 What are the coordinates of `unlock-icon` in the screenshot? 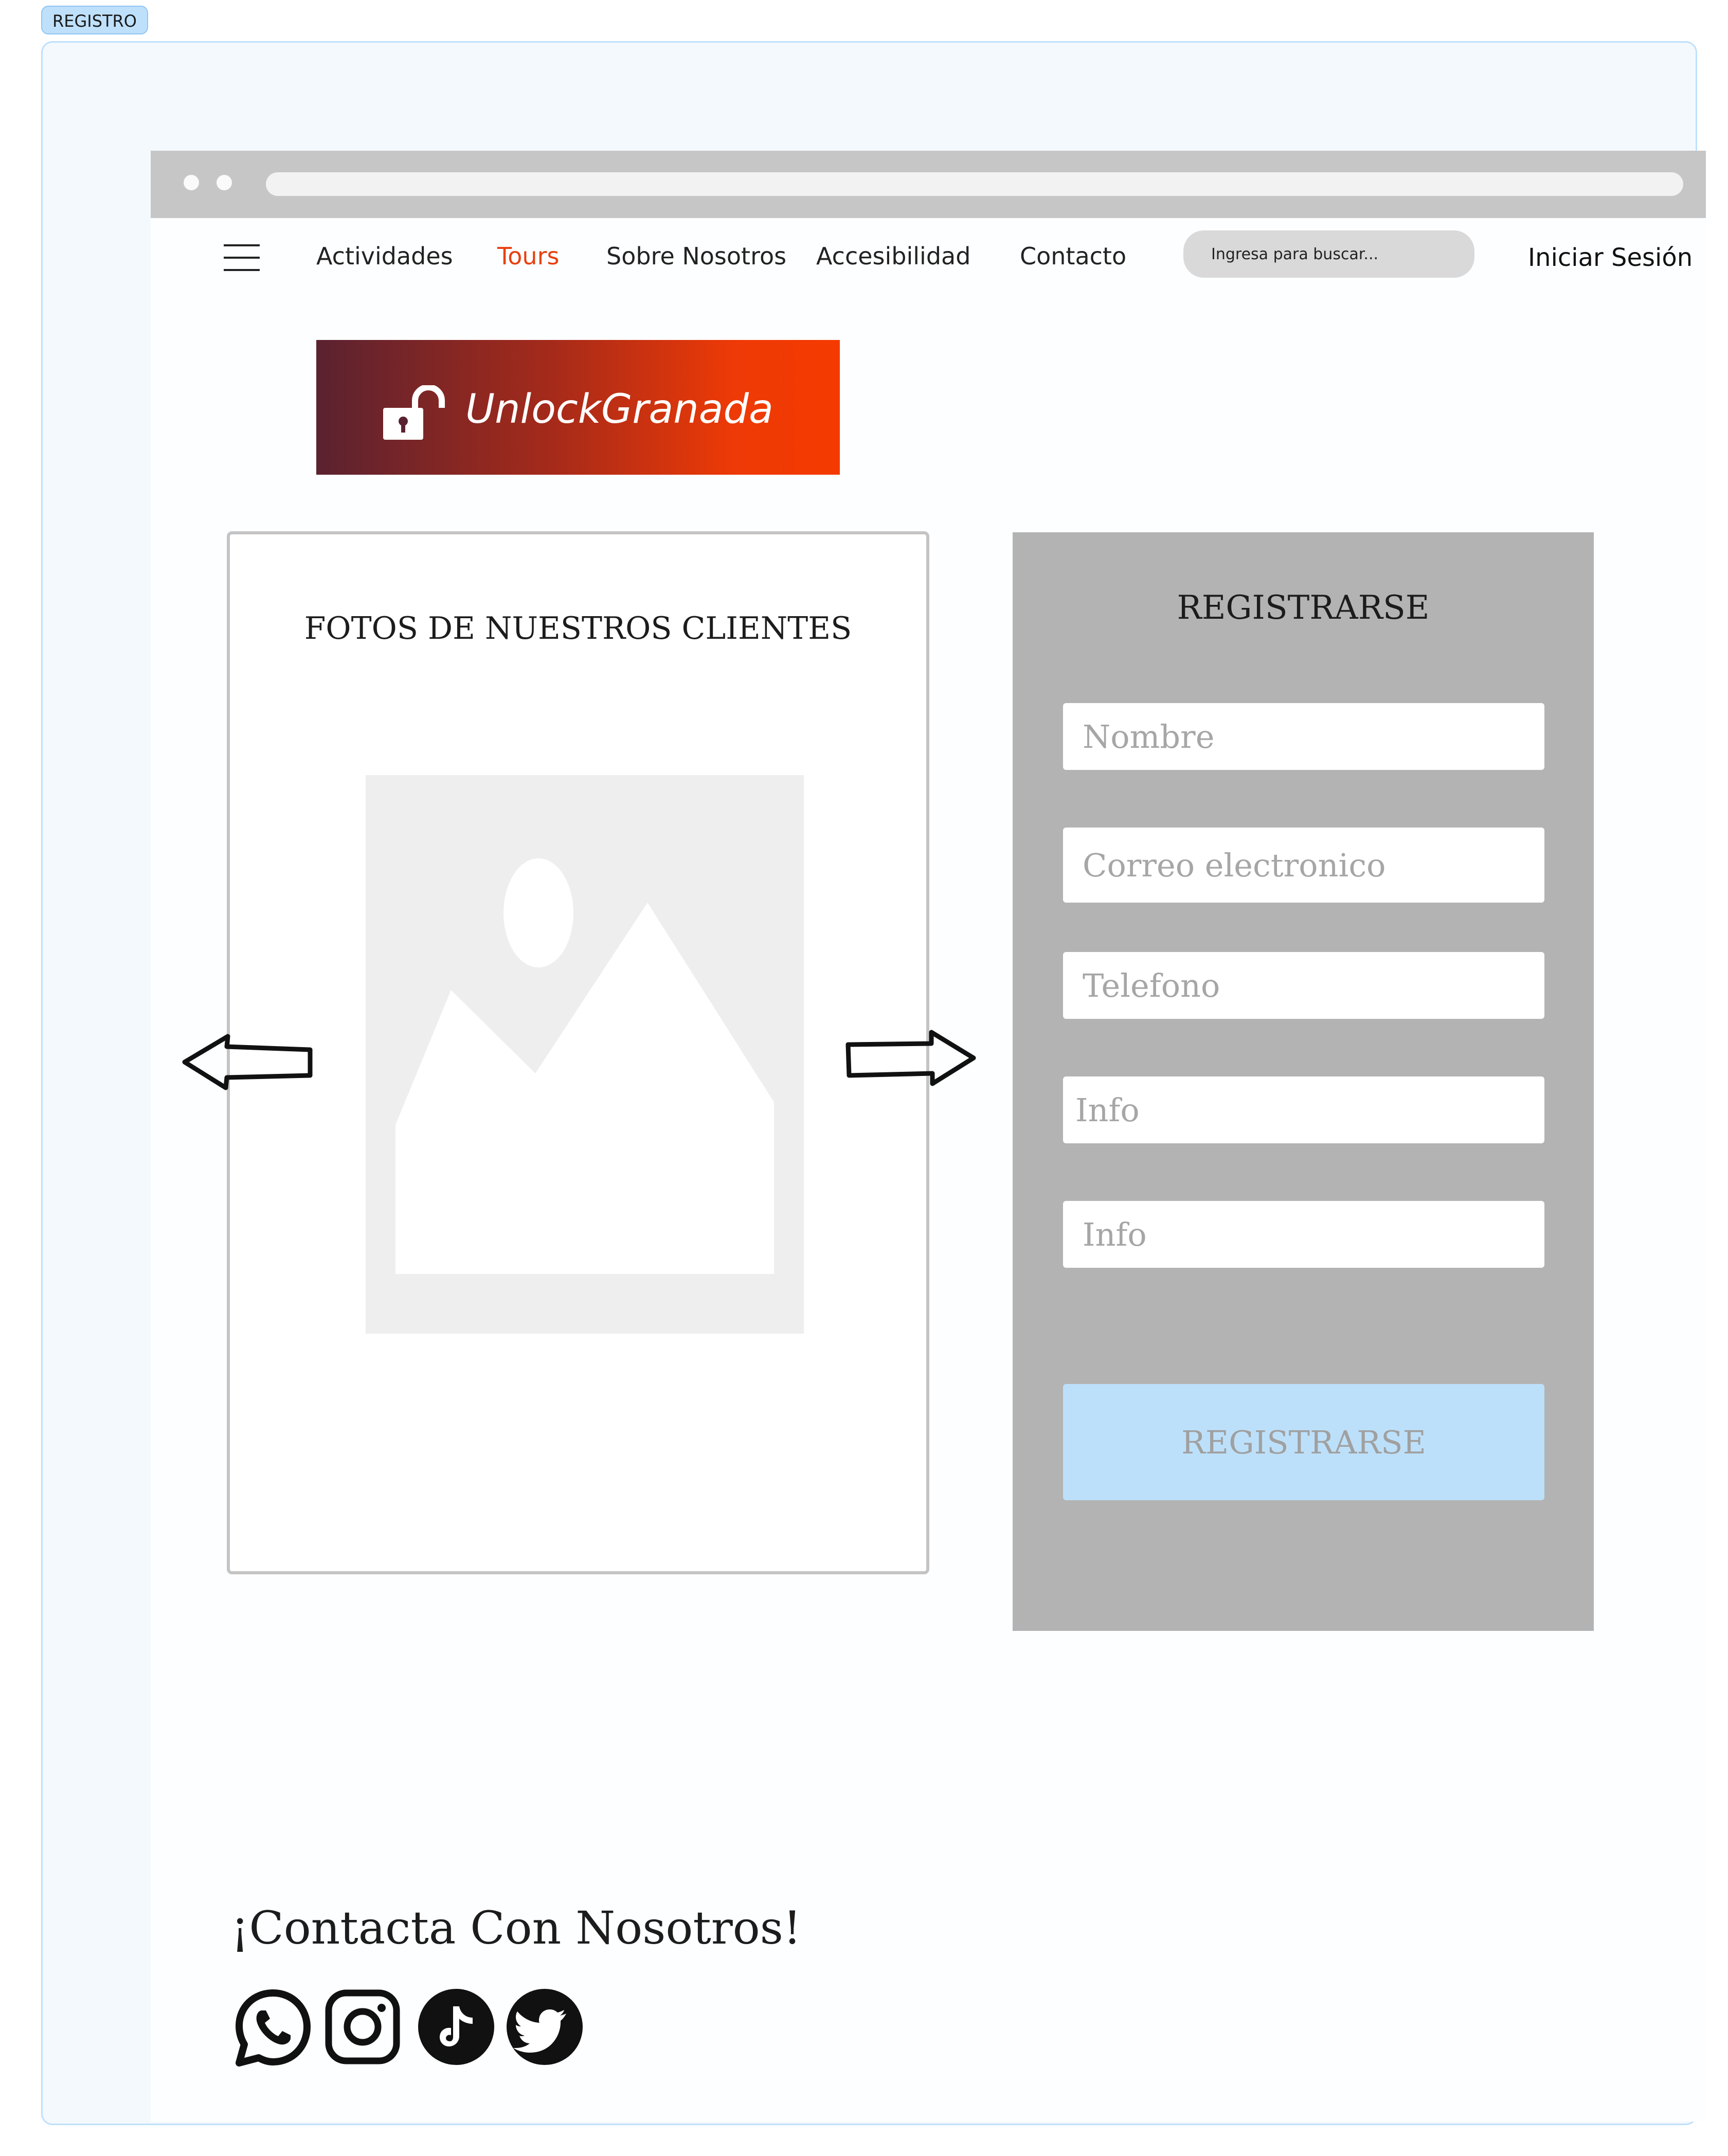 It's located at (414, 412).